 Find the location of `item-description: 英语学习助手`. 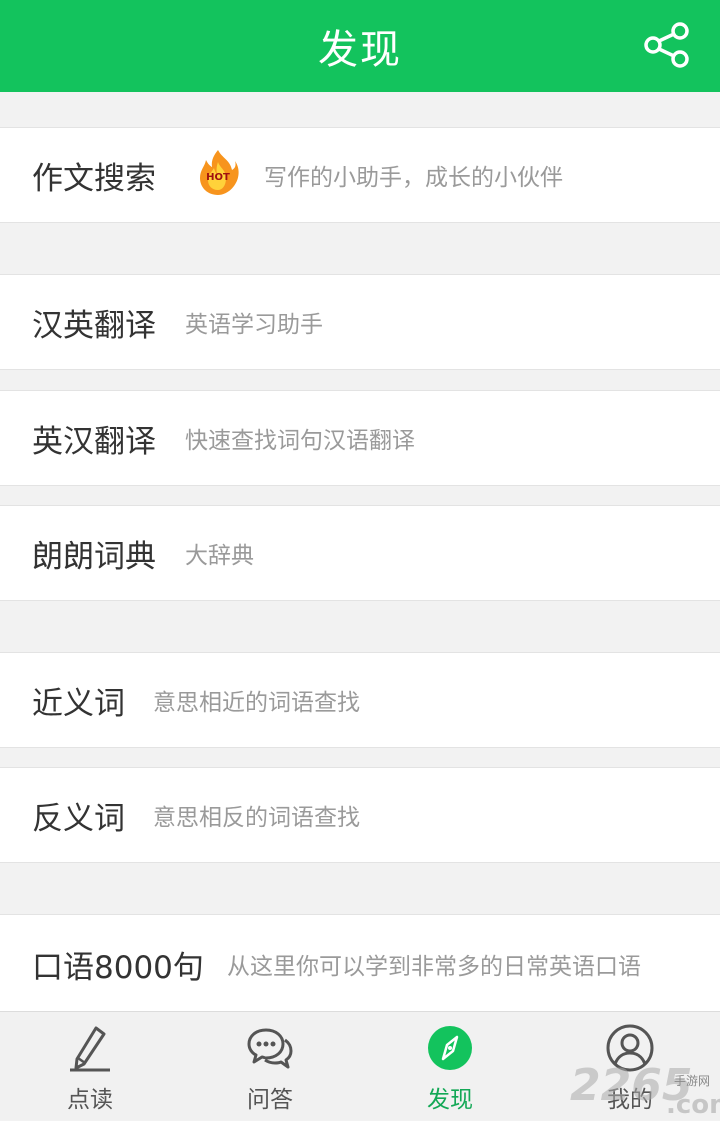

item-description: 英语学习助手 is located at coordinates (254, 325).